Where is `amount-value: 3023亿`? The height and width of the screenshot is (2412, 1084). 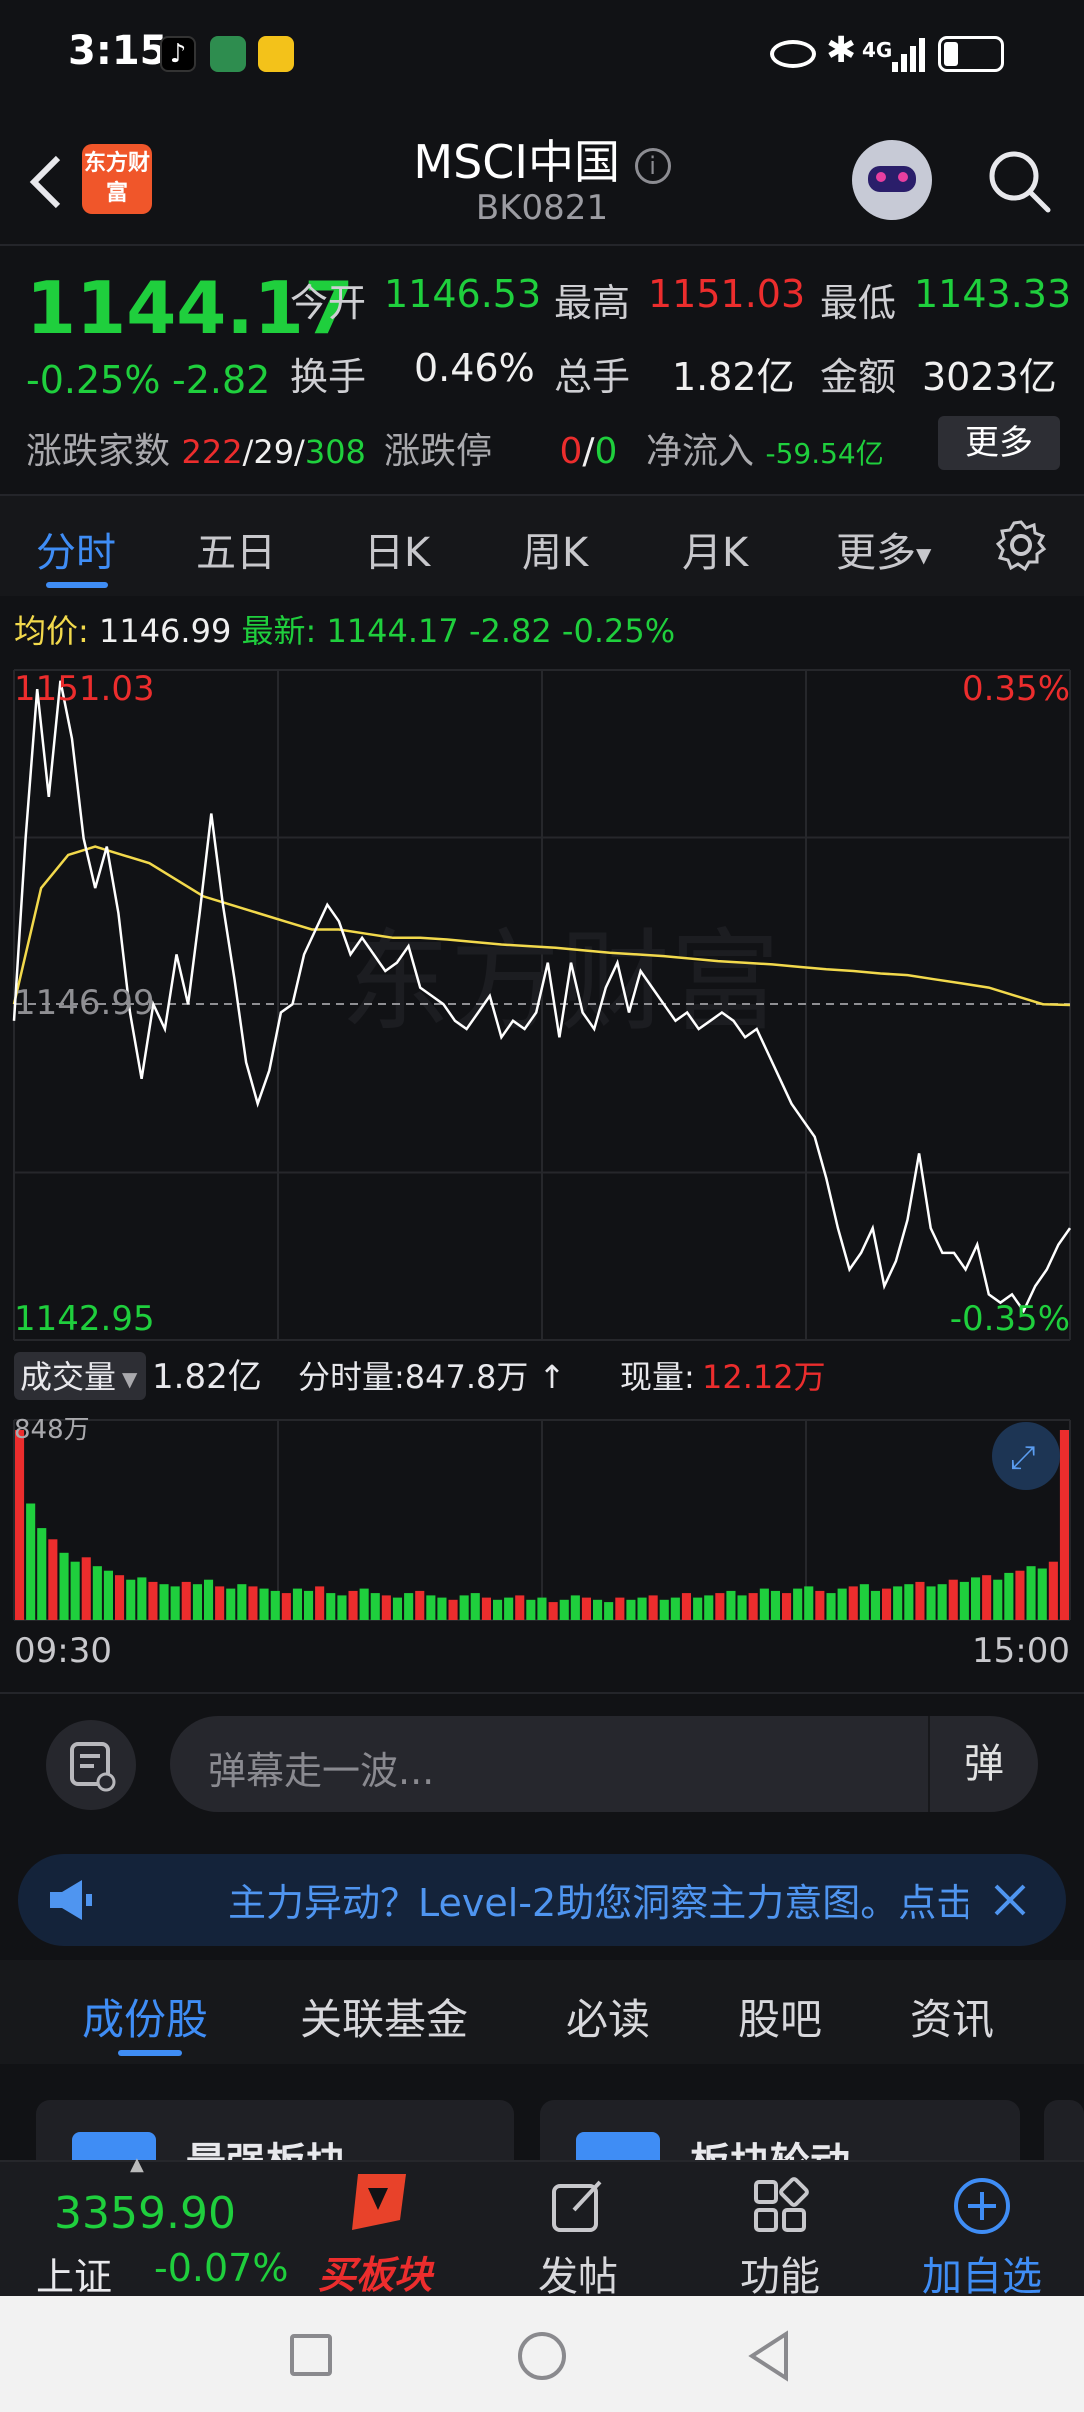
amount-value: 3023亿 is located at coordinates (989, 377).